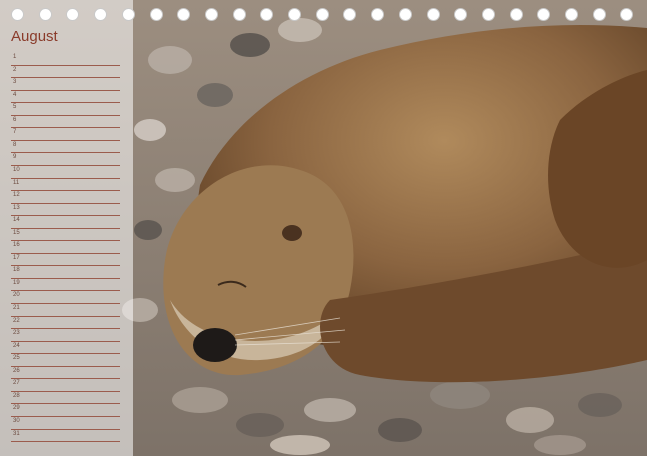 Image resolution: width=647 pixels, height=456 pixels. What do you see at coordinates (15, 119) in the screenshot?
I see `day-number: 6` at bounding box center [15, 119].